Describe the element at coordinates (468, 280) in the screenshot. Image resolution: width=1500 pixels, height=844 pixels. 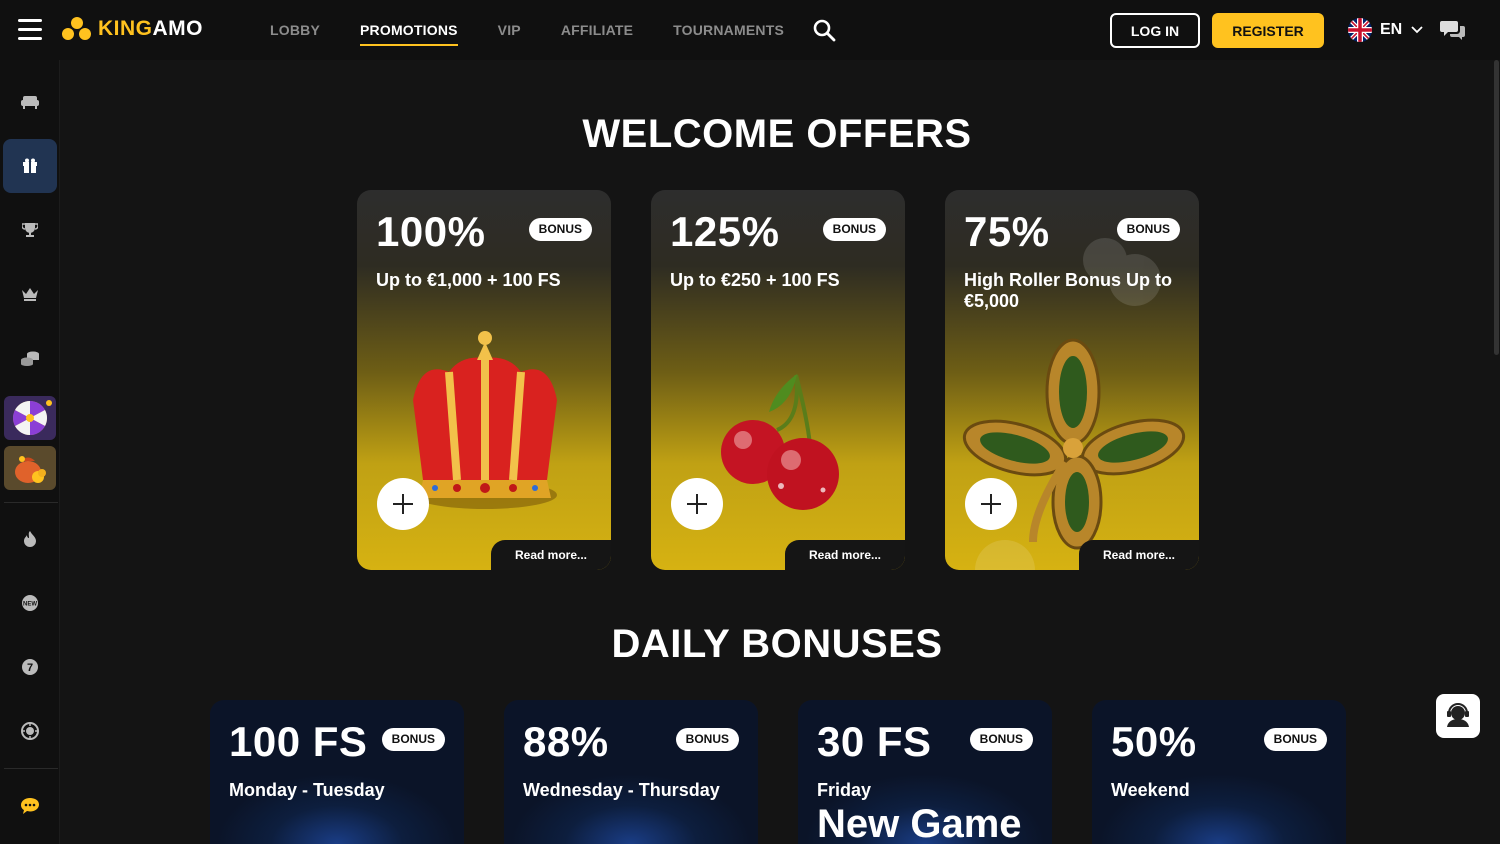
I see `offer-description: Up to €1,000 + 100 FS` at that location.